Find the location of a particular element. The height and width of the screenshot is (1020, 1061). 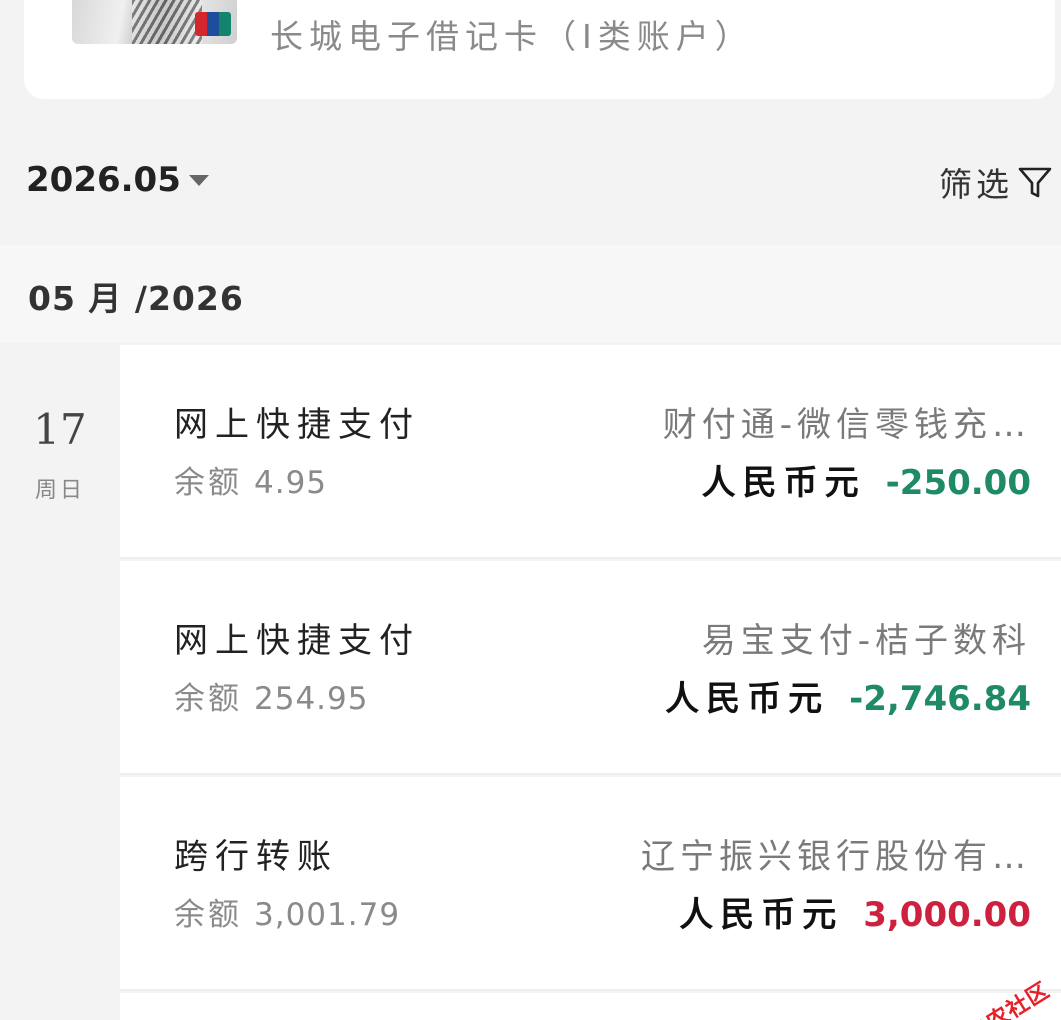

transaction-amount-row: 人民币元 -2,746.84 is located at coordinates (848, 695).